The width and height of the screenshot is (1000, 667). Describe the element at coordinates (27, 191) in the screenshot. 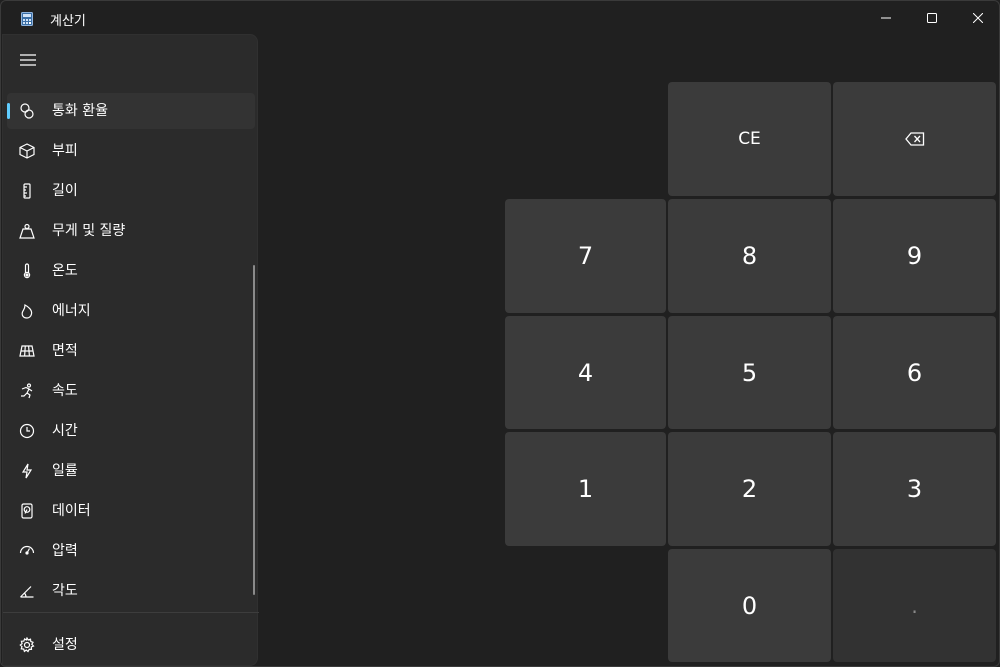

I see `ruler-icon` at that location.